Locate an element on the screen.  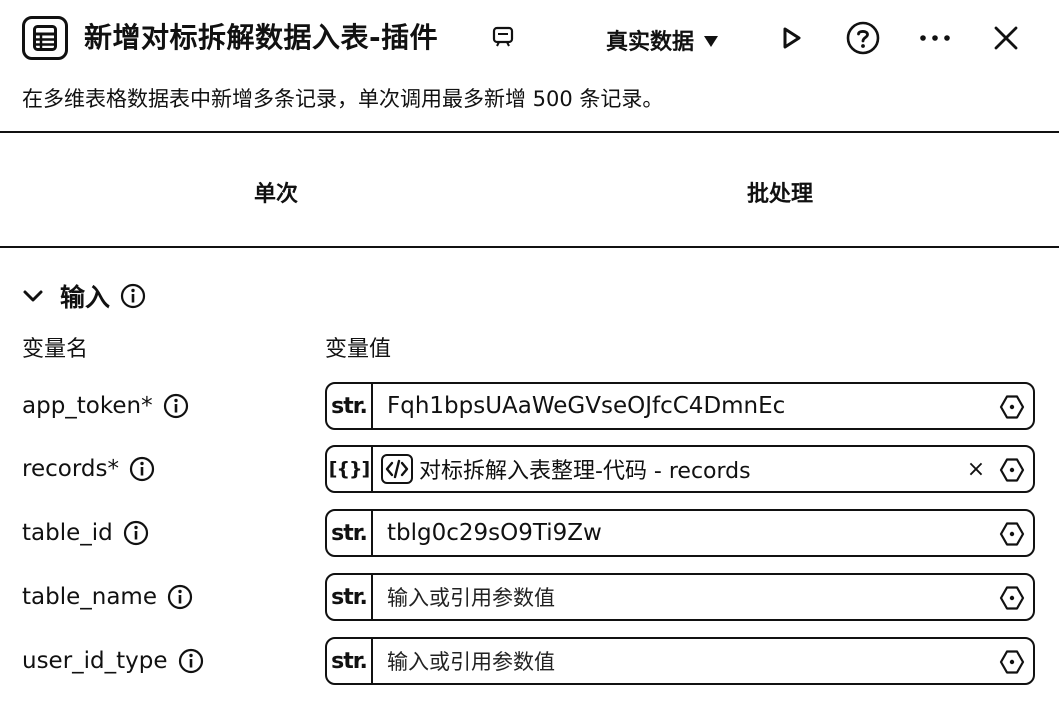
tab-batch: 批处理 is located at coordinates (780, 192).